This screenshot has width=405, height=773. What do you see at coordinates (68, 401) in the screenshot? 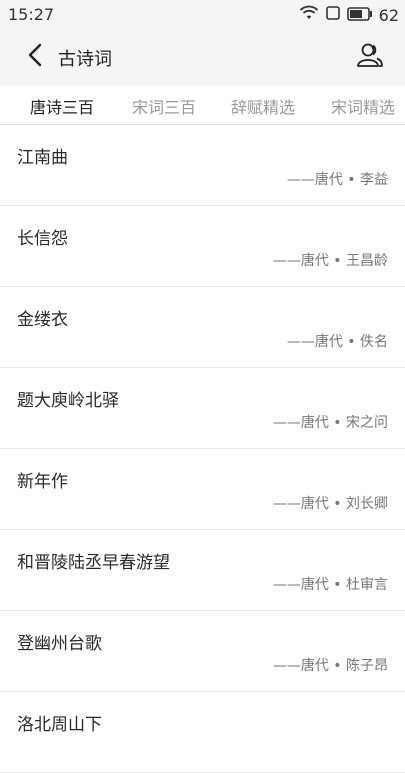
I see `poem-title: 题大庾岭北驿` at bounding box center [68, 401].